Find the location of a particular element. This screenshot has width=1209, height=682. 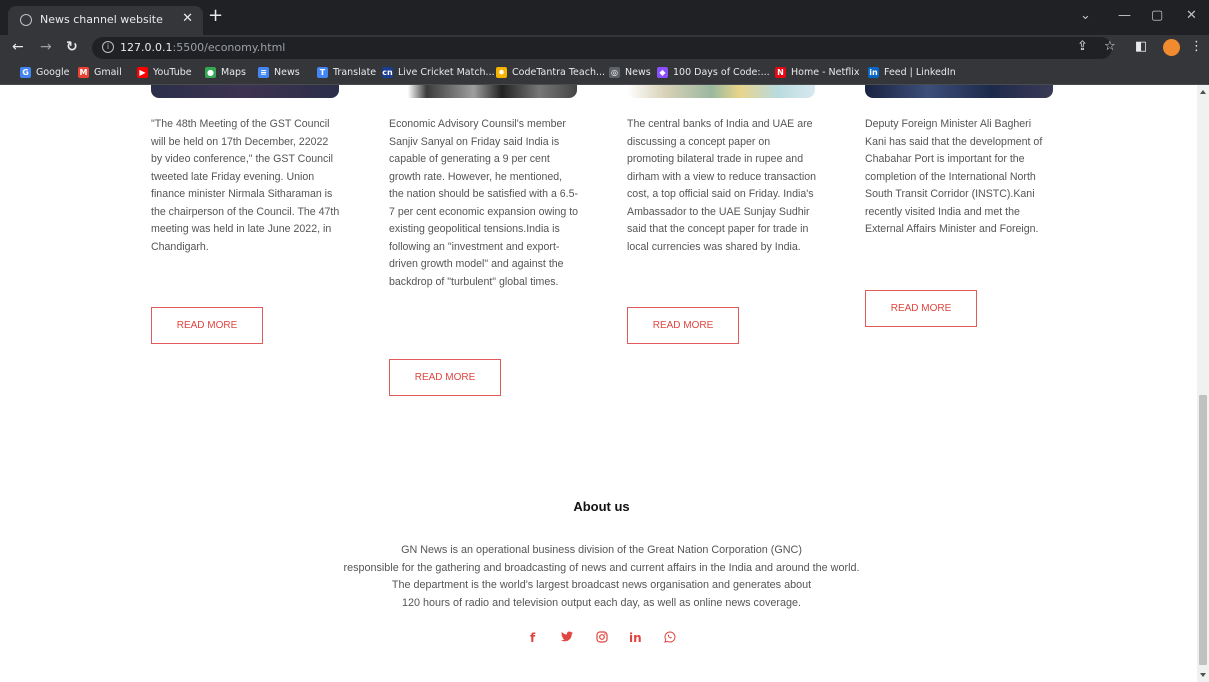

scroll-thumb is located at coordinates (1203, 530).